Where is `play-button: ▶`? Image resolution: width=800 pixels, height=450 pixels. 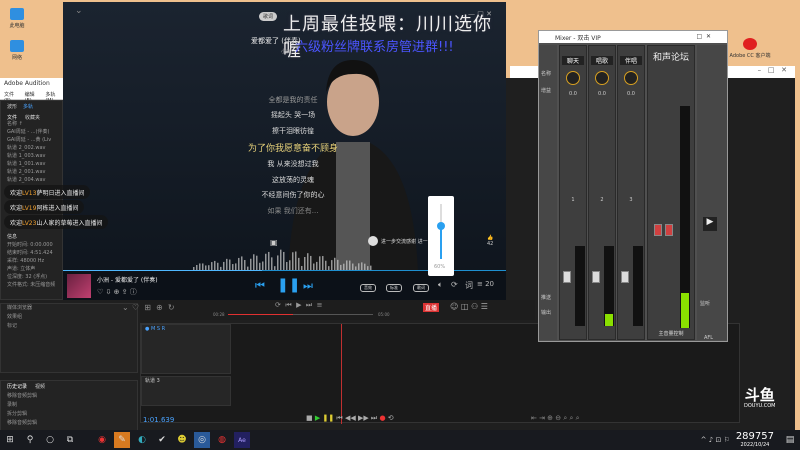
play-button: ▶ is located at coordinates (710, 224).